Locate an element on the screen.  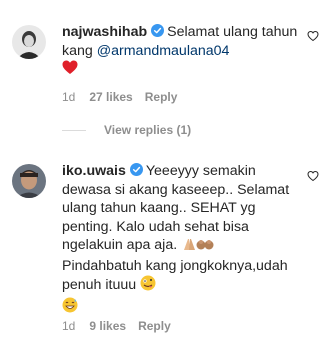
username: najwashihab is located at coordinates (104, 32).